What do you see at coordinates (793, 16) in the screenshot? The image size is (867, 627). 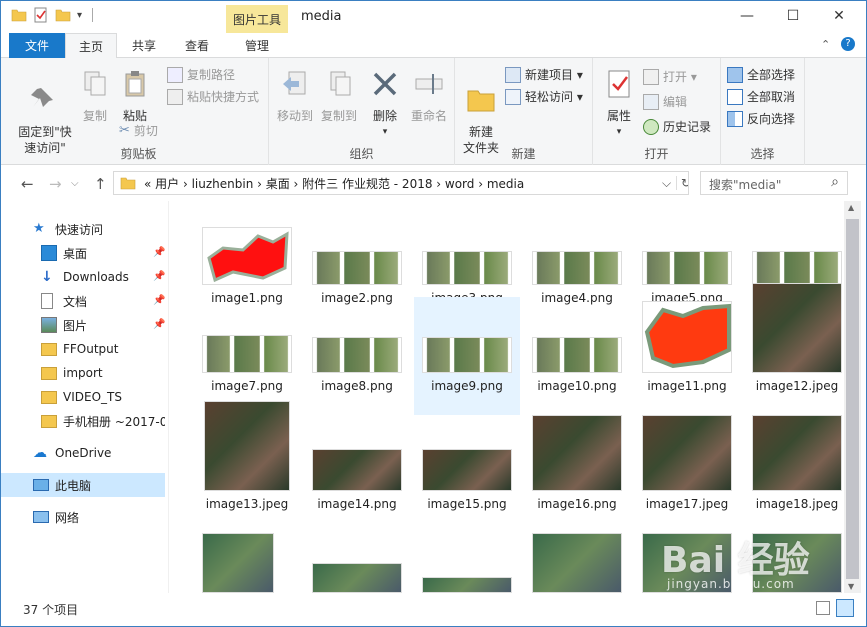 I see `maximize-button: ☐` at bounding box center [793, 16].